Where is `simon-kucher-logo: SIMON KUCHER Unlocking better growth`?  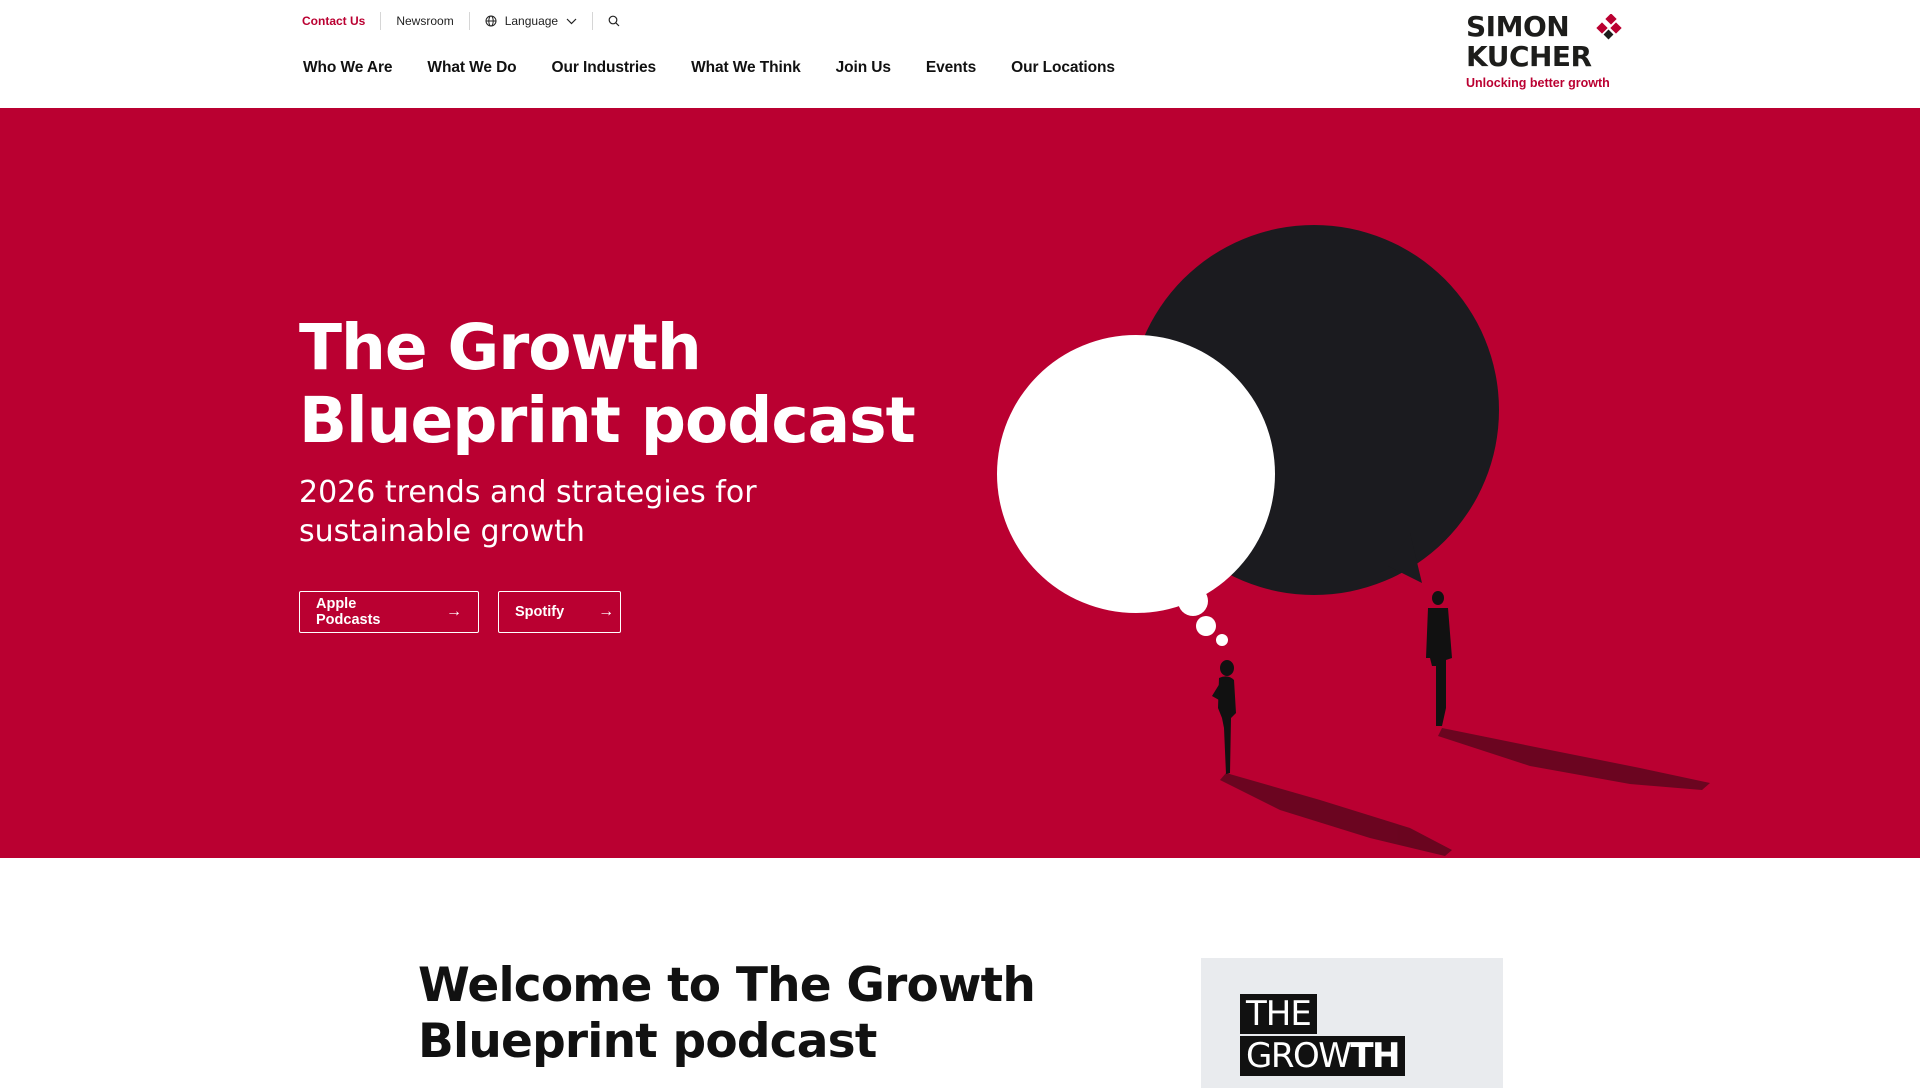 simon-kucher-logo: SIMON KUCHER Unlocking better growth is located at coordinates (1546, 53).